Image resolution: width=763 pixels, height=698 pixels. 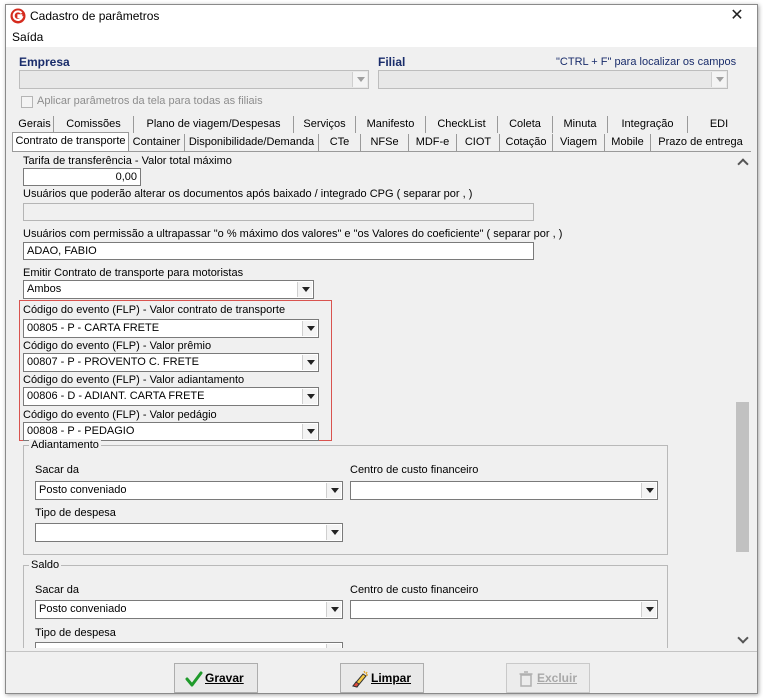 I want to click on window-title: Cadastro de parâmetros, so click(x=95, y=16).